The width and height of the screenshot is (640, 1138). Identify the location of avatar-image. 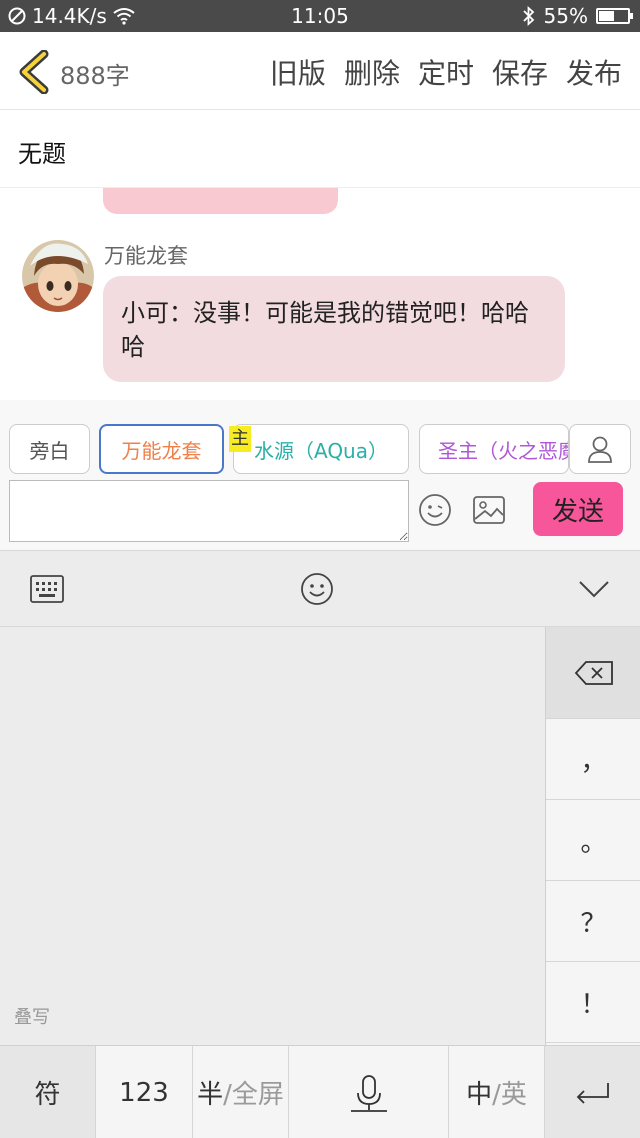
(58, 276).